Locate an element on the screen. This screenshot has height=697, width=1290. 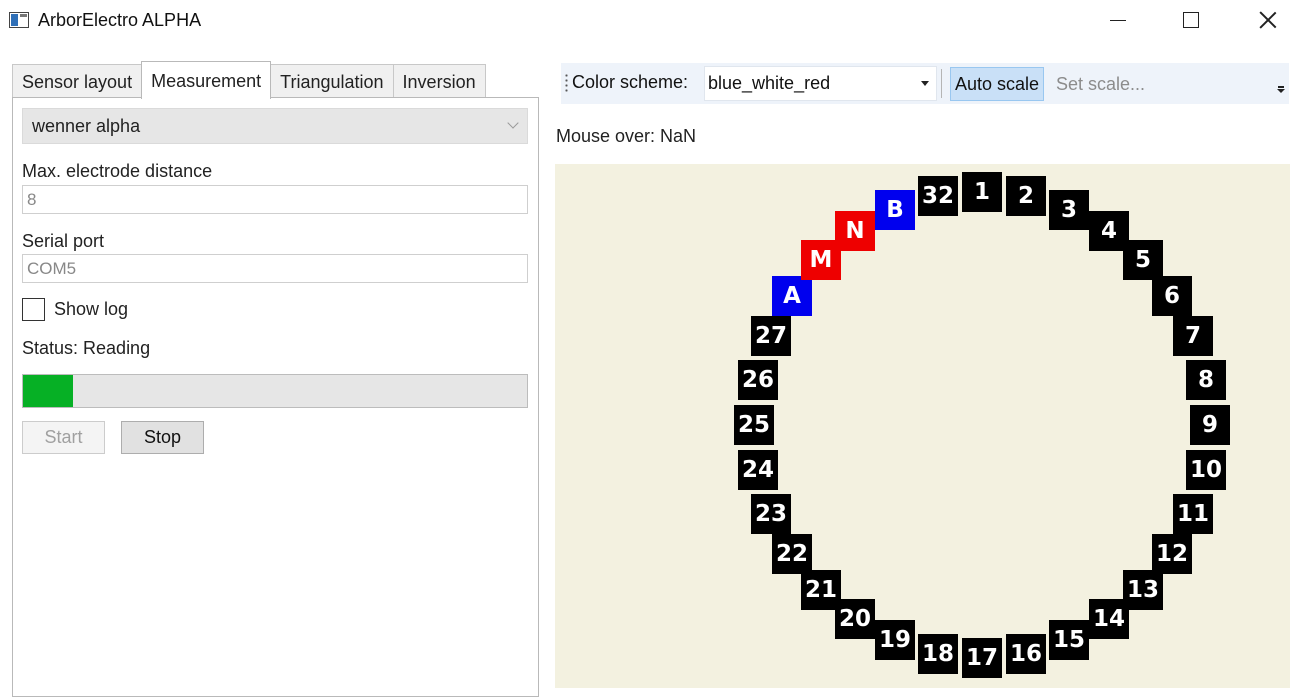
electrode-20: 20 is located at coordinates (855, 619).